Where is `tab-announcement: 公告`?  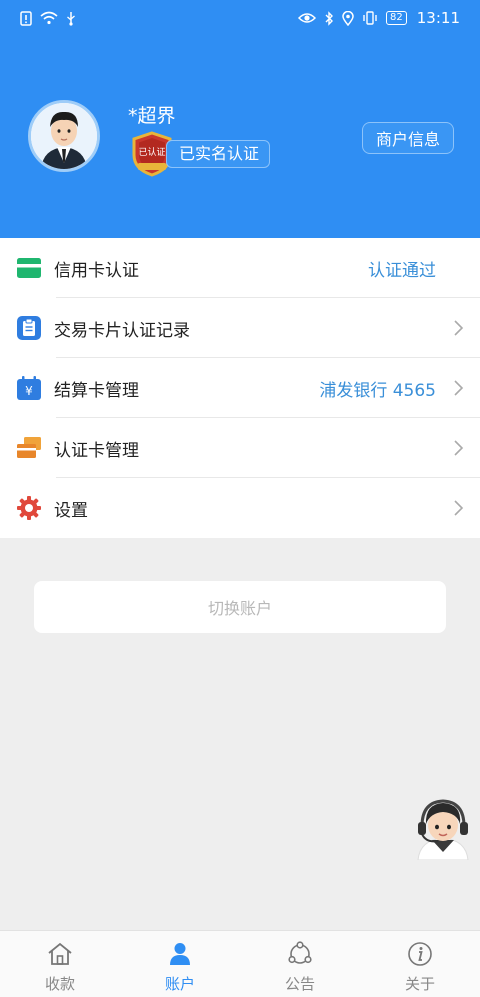
tab-announcement: 公告 is located at coordinates (300, 964).